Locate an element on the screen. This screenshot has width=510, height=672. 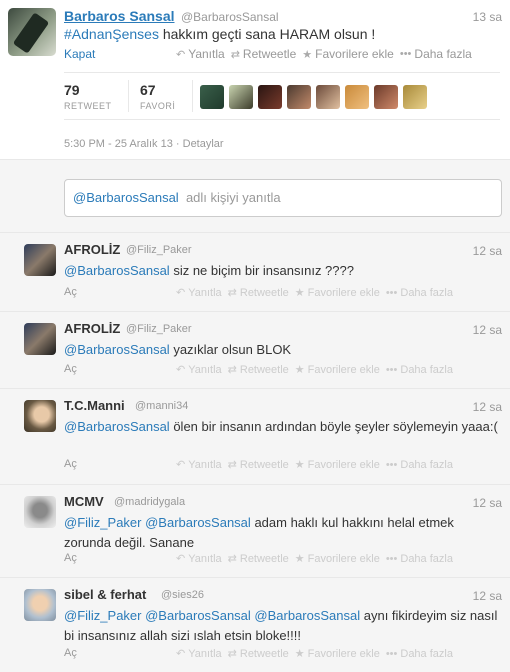
star-icon: ★ is located at coordinates (299, 654).